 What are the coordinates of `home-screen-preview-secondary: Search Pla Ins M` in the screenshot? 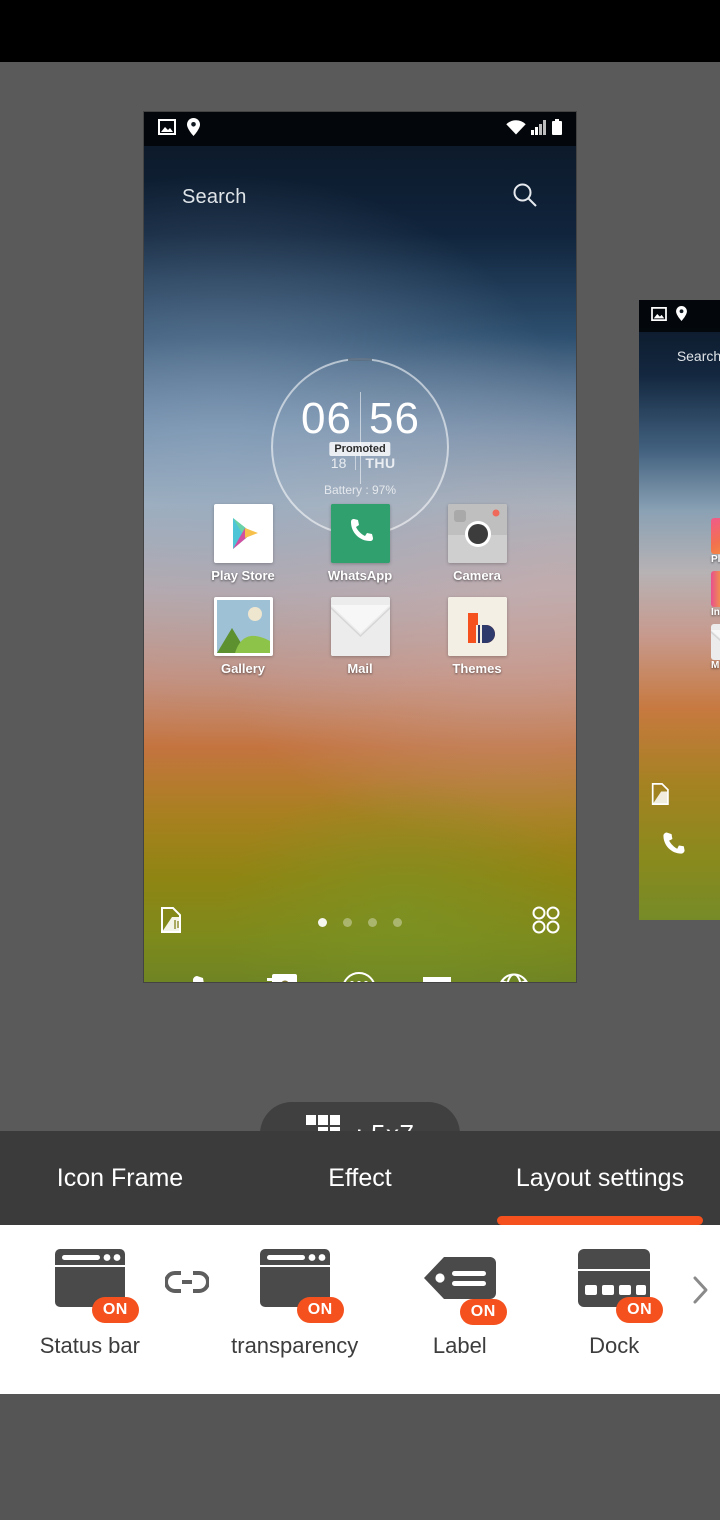 It's located at (679, 610).